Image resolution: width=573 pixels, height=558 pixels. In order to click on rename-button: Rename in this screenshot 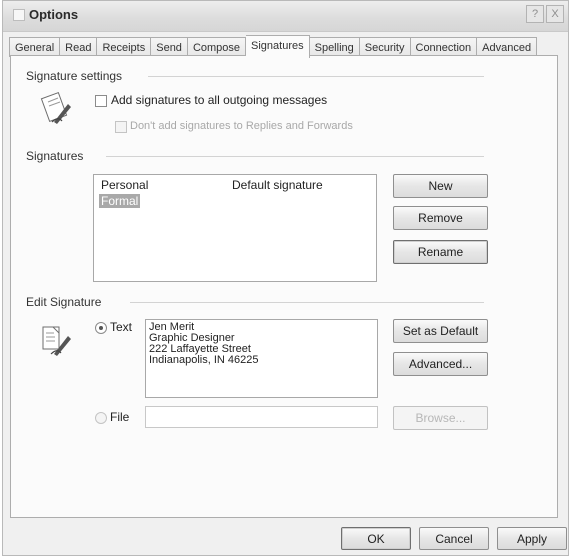, I will do `click(440, 252)`.